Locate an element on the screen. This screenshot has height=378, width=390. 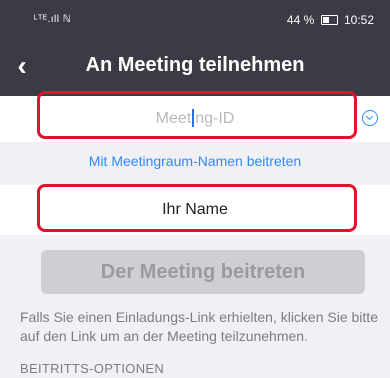
highlight-box-name is located at coordinates (197, 208).